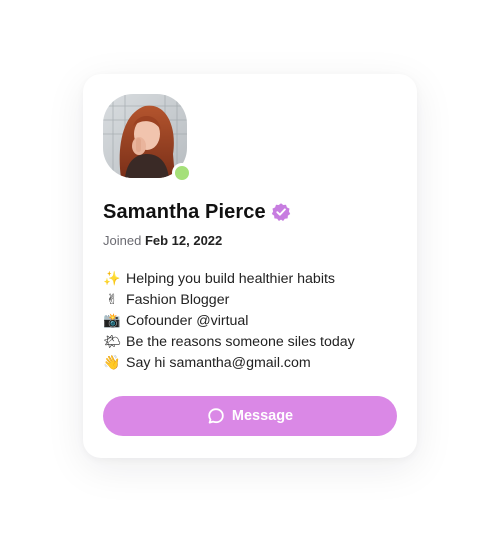  Describe the element at coordinates (182, 173) in the screenshot. I see `online-status-indicator` at that location.